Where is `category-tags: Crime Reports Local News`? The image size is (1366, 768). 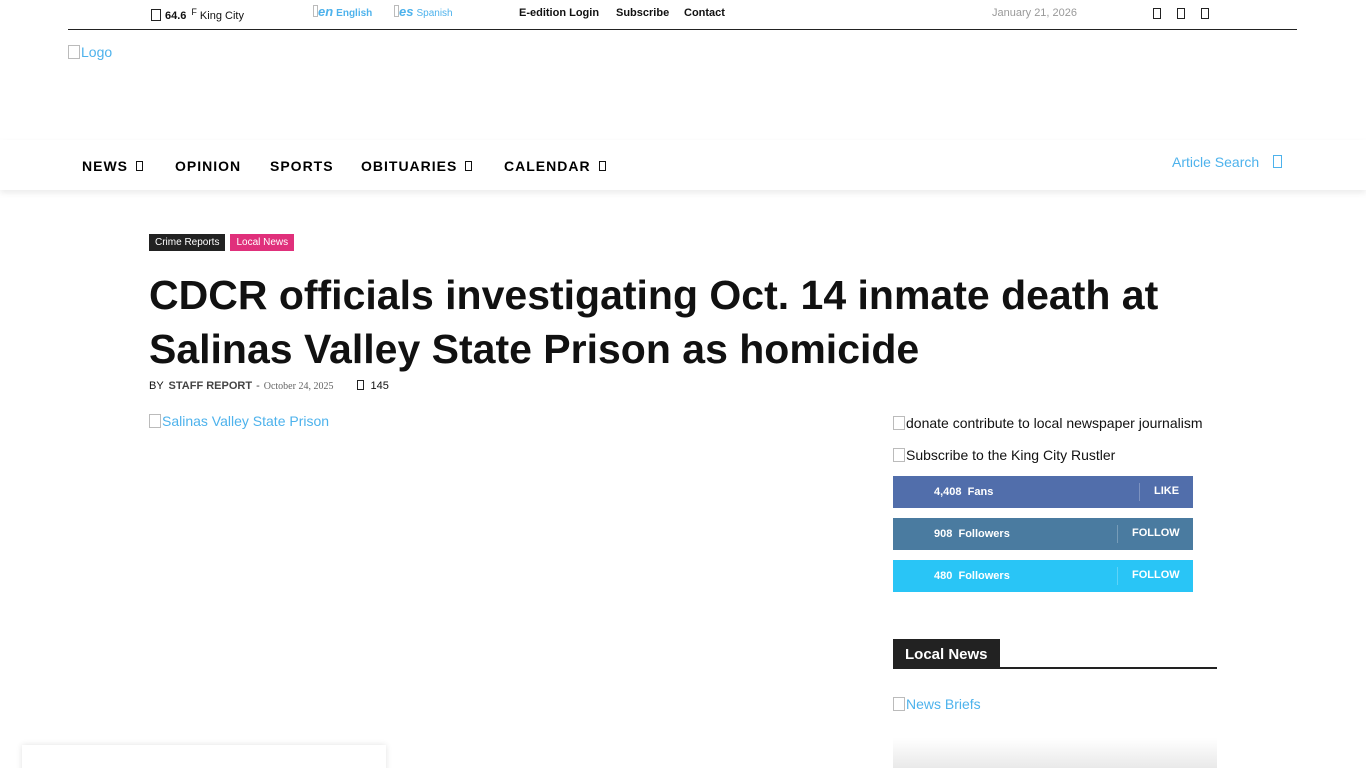
category-tags: Crime Reports Local News is located at coordinates (222, 242).